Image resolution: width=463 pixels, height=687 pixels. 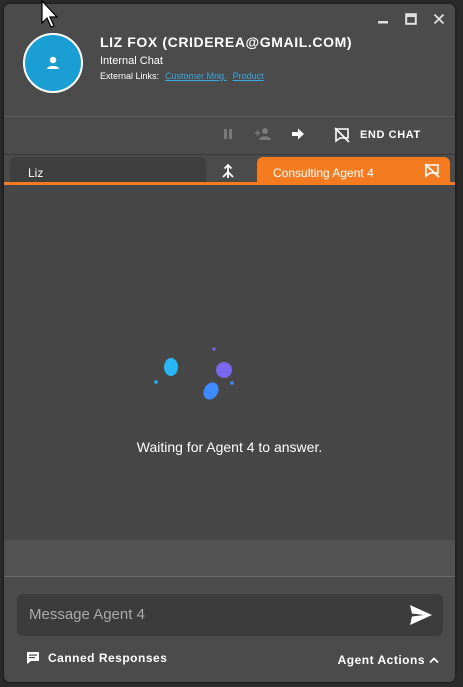 I want to click on add-person-icon, so click(x=263, y=134).